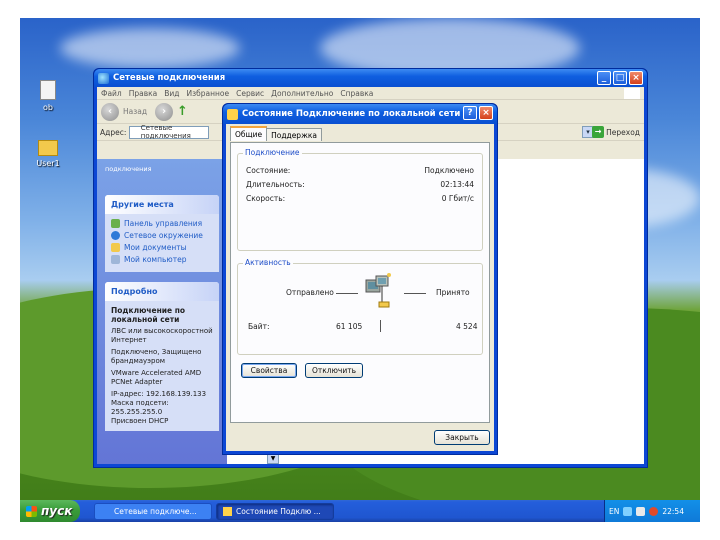 The image size is (720, 540). I want to click on desktop-icon-ob: ob, so click(48, 96).